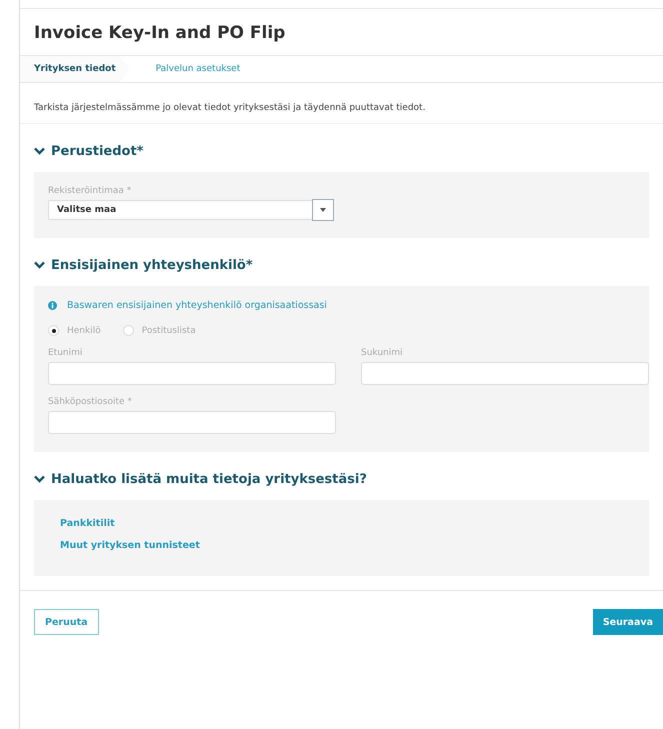 This screenshot has width=663, height=729. What do you see at coordinates (130, 545) in the screenshot?
I see `link: Muut yrityksen tunnisteet` at bounding box center [130, 545].